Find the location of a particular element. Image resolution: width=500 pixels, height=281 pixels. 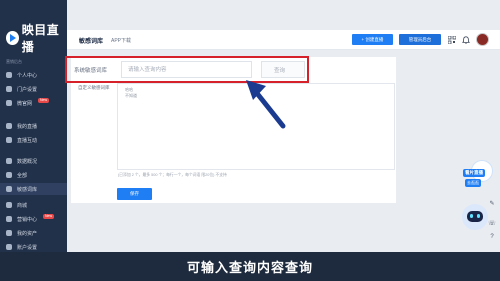

textarea-line: 不知道 is located at coordinates (131, 95).